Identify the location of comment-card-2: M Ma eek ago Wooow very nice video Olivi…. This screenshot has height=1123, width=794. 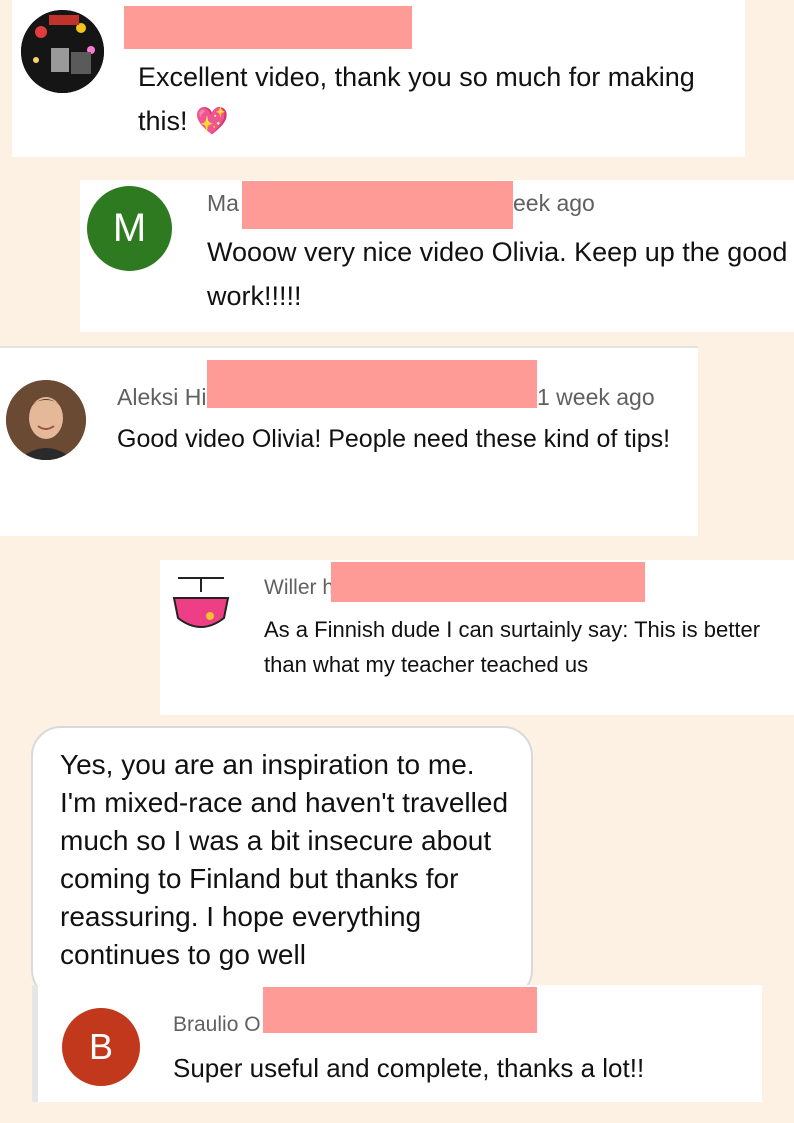
(437, 256).